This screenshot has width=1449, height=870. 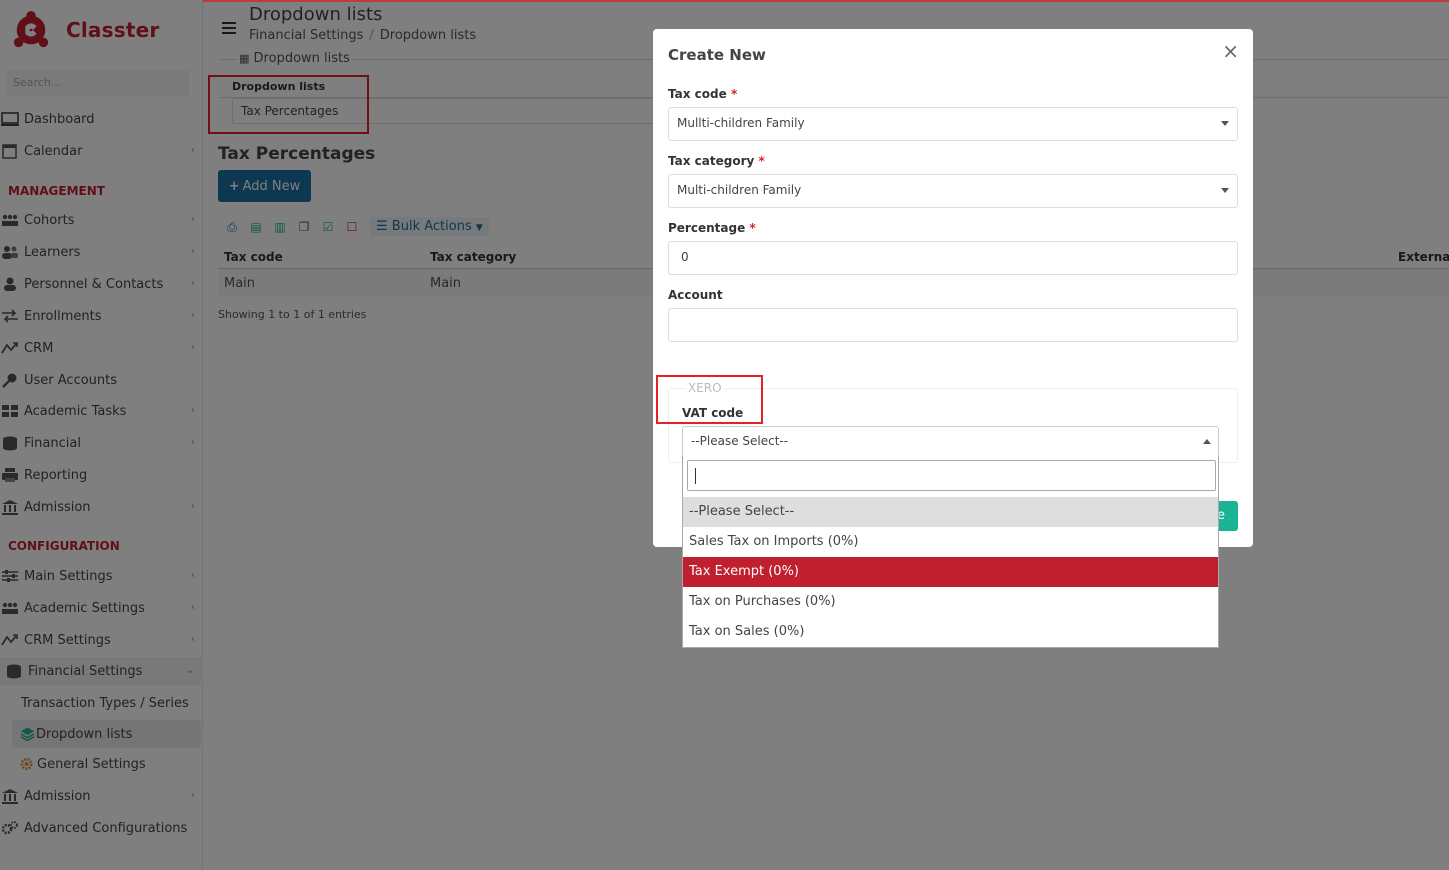 I want to click on highlight-box, so click(x=709, y=399).